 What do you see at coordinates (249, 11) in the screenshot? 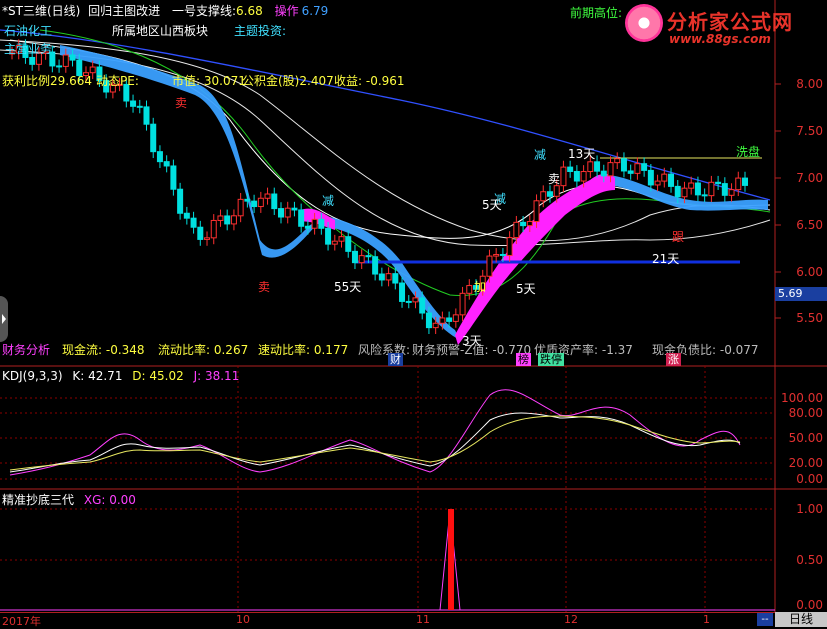
I see `support-value: 6.68` at bounding box center [249, 11].